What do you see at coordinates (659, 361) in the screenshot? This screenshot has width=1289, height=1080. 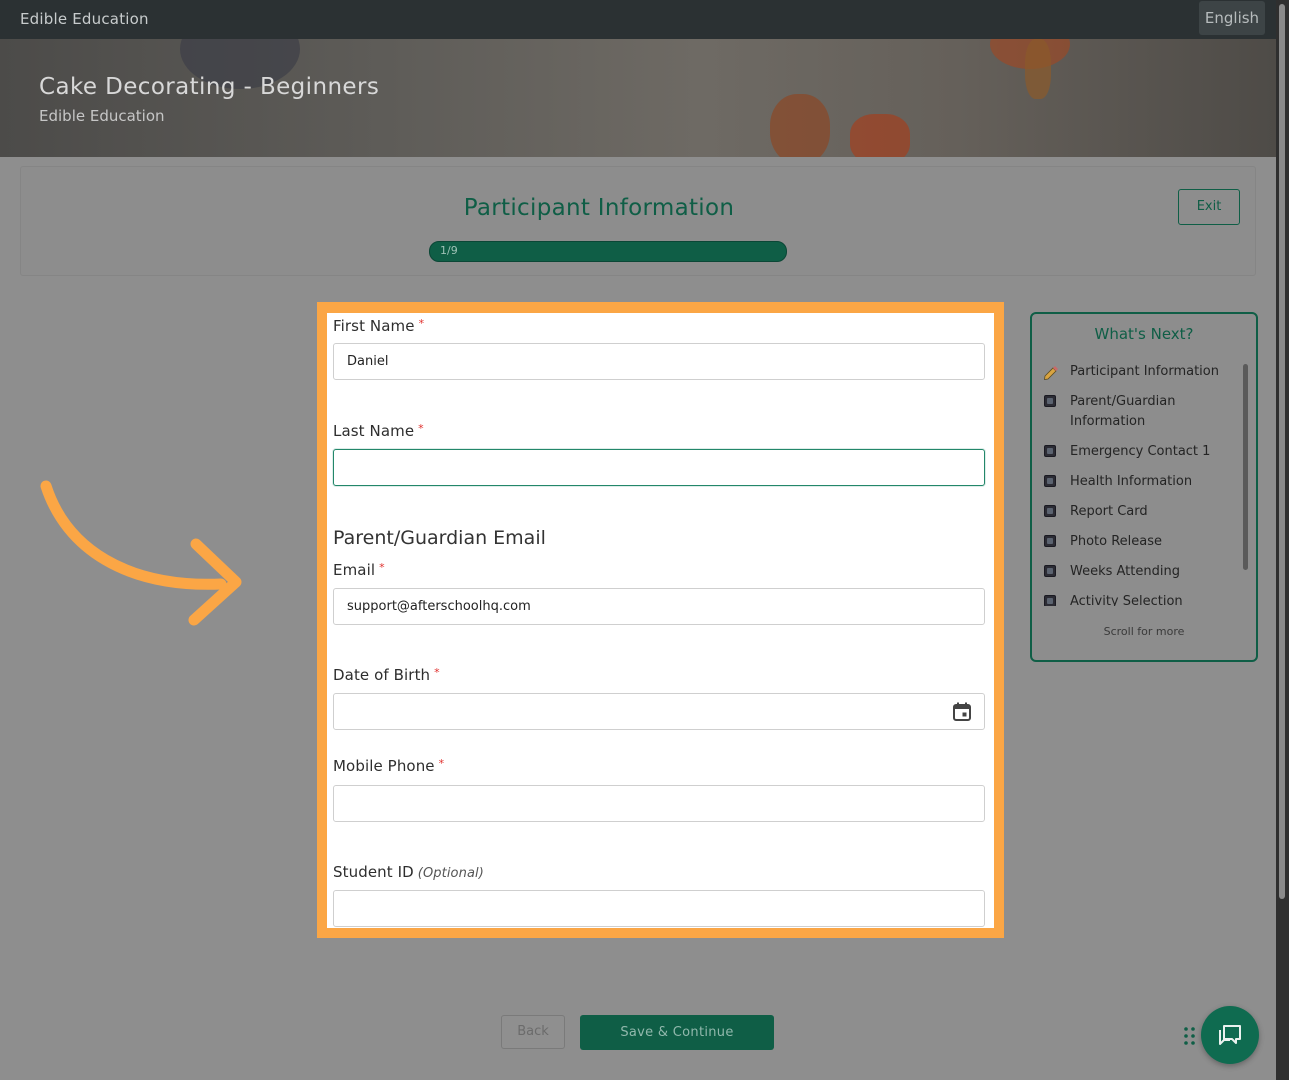 I see `first-name-input: Daniel` at bounding box center [659, 361].